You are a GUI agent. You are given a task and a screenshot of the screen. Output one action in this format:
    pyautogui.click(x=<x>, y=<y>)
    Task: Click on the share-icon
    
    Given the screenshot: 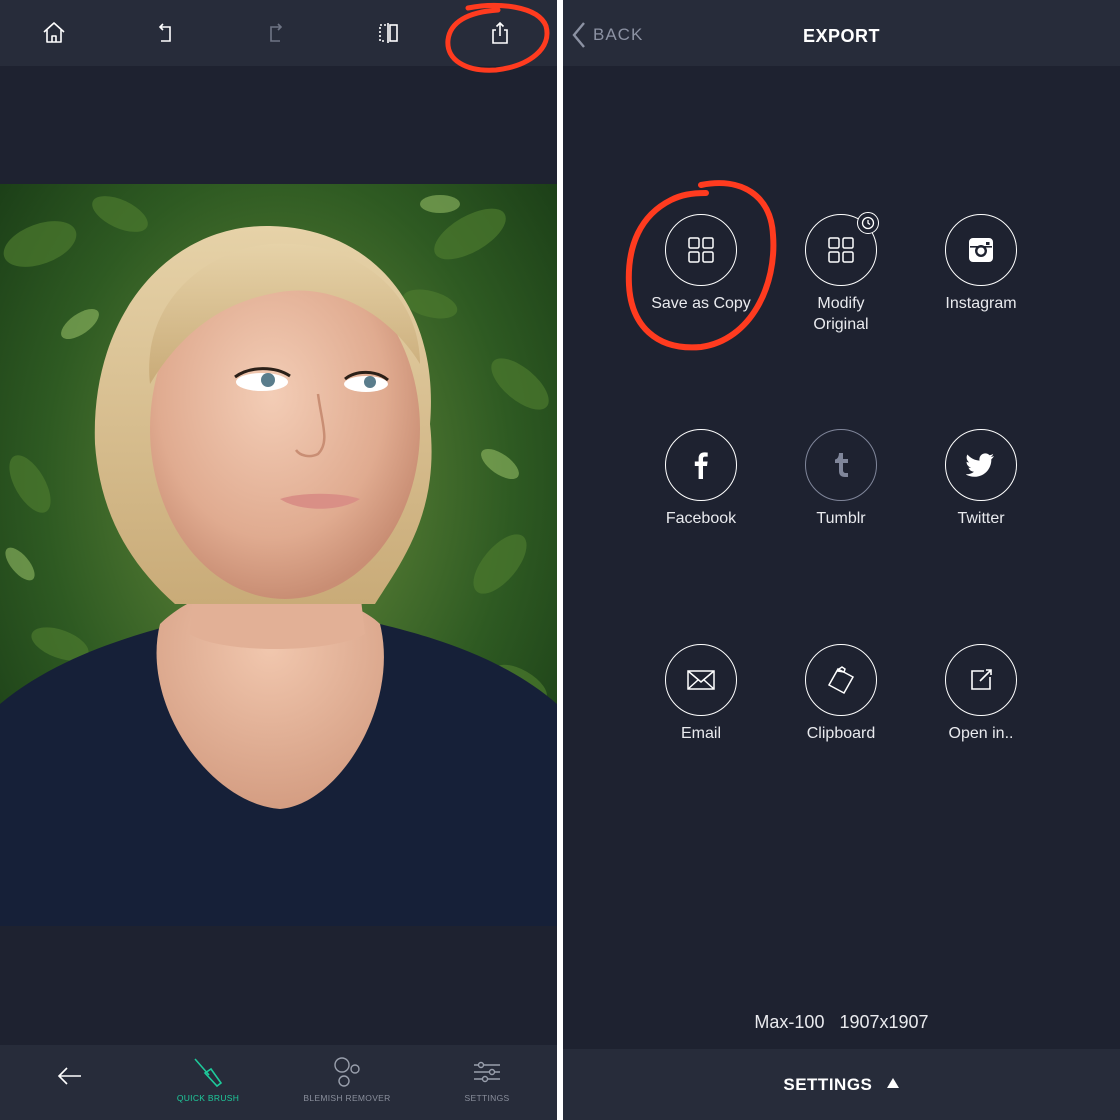 What is the action you would take?
    pyautogui.click(x=500, y=33)
    